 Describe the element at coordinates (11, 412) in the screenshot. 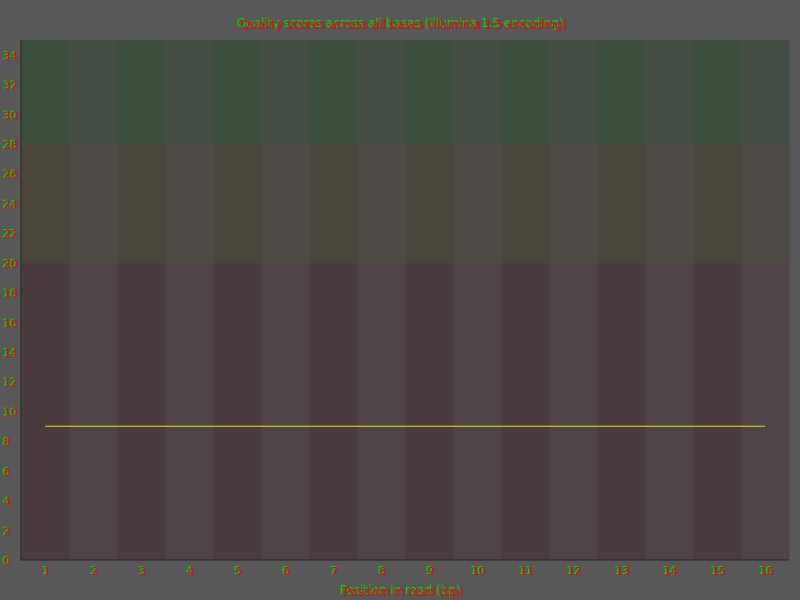

I see `y-tick-label-overlay: 10` at that location.